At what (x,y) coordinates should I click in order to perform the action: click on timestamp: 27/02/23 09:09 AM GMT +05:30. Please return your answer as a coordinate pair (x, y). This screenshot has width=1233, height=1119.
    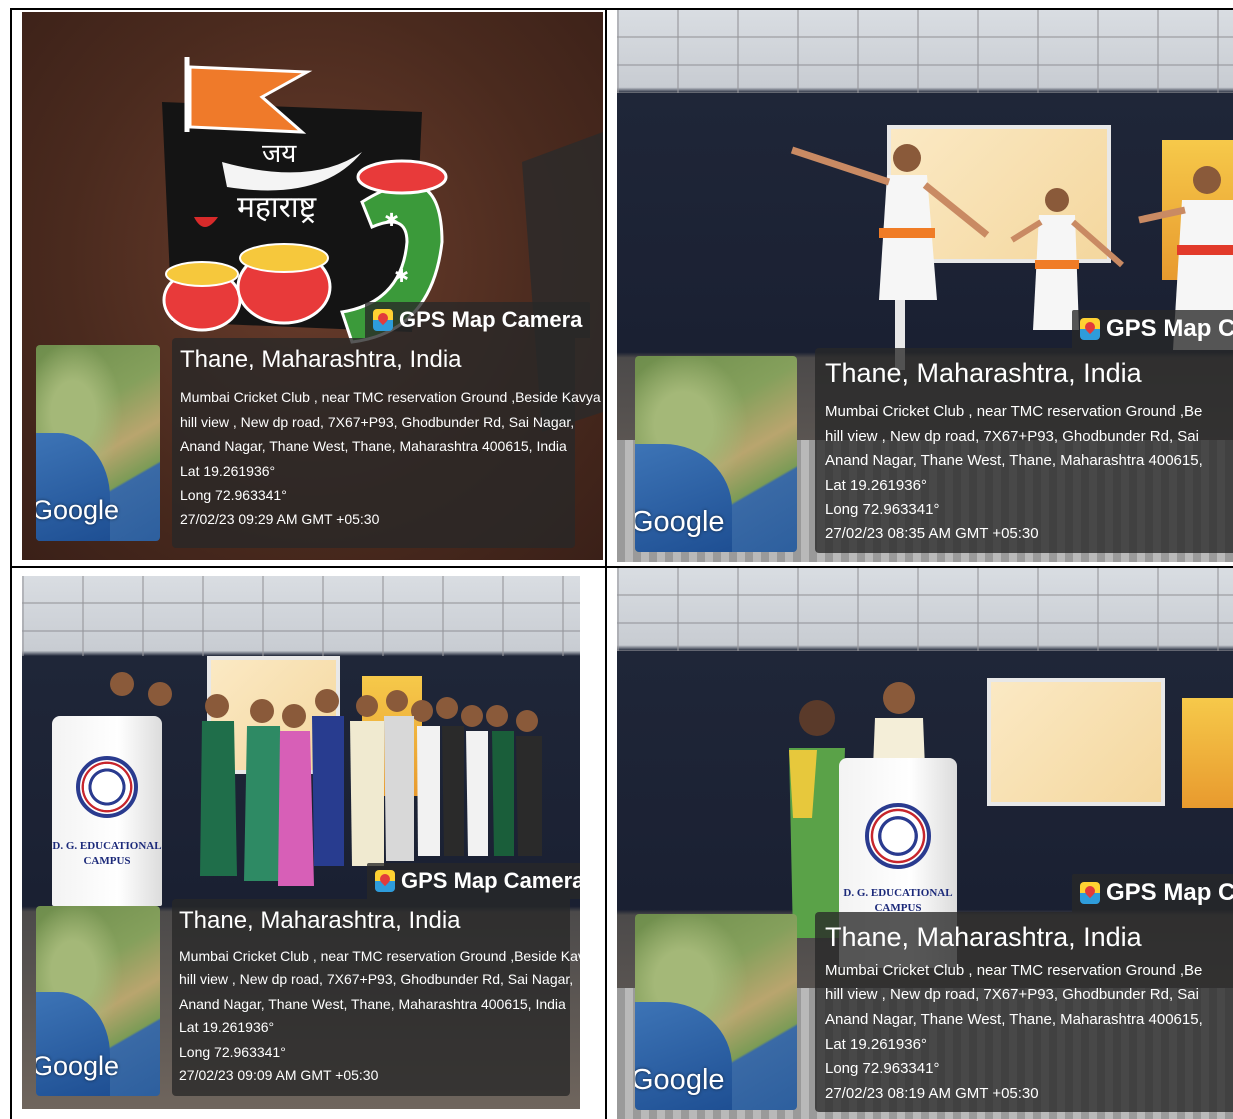
    Looking at the image, I should click on (279, 1075).